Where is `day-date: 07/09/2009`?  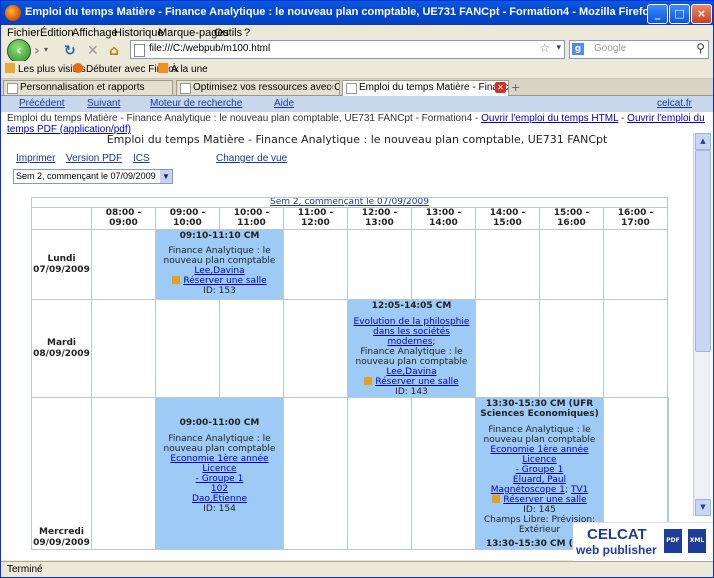
day-date: 07/09/2009 is located at coordinates (61, 269).